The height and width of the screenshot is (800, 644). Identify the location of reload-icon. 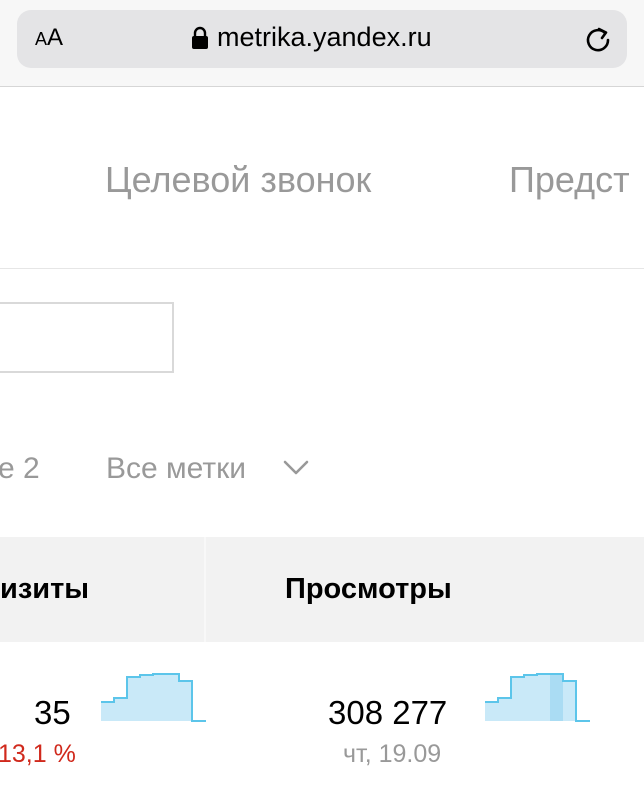
(598, 39).